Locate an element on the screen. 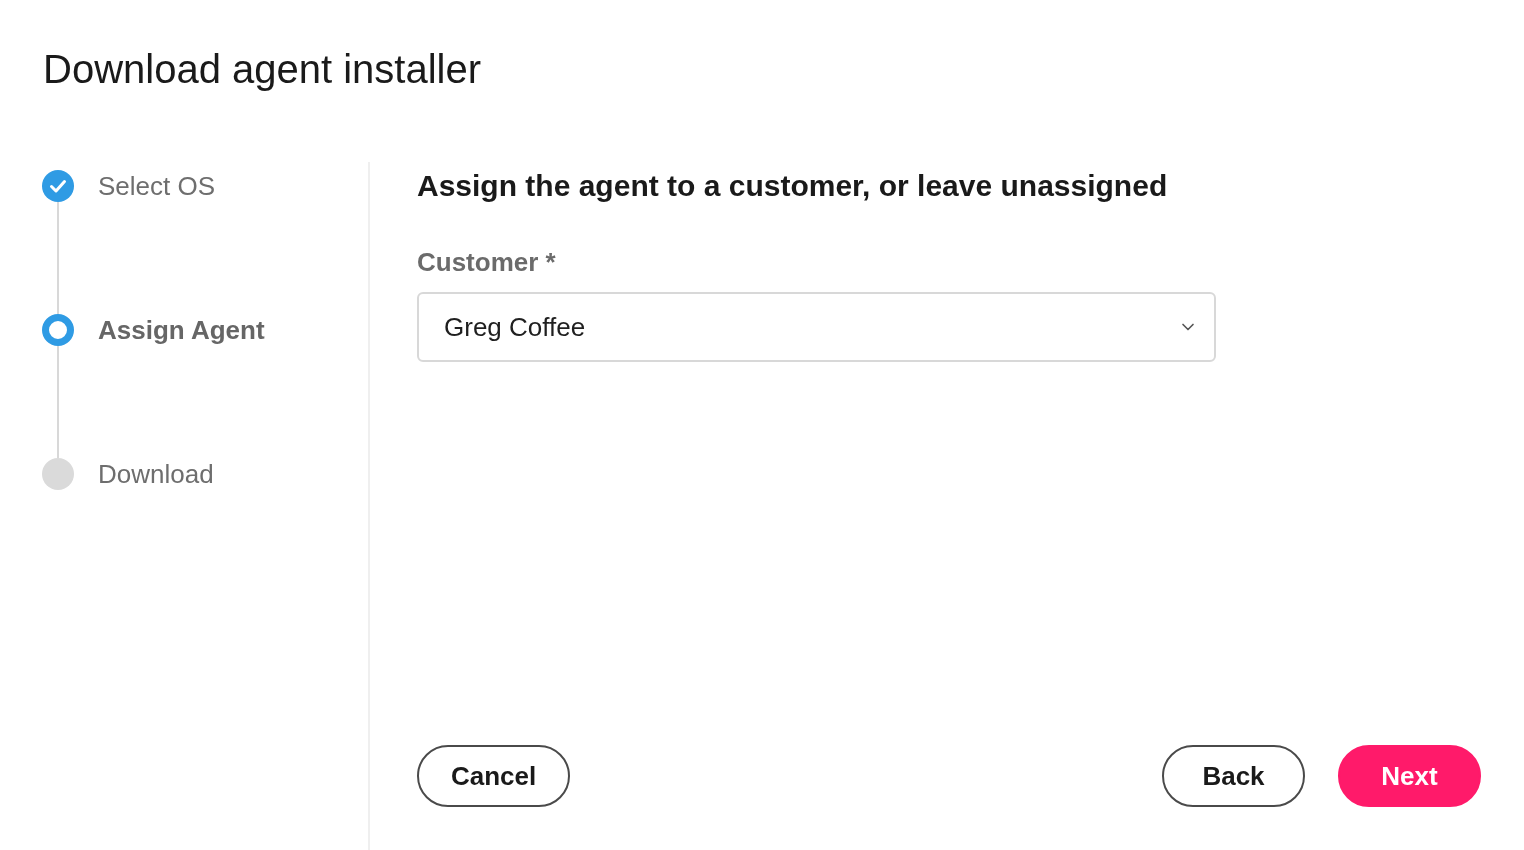 The height and width of the screenshot is (850, 1524). form-heading: Assign the agent to a customer, or leave unassigned is located at coordinates (792, 186).